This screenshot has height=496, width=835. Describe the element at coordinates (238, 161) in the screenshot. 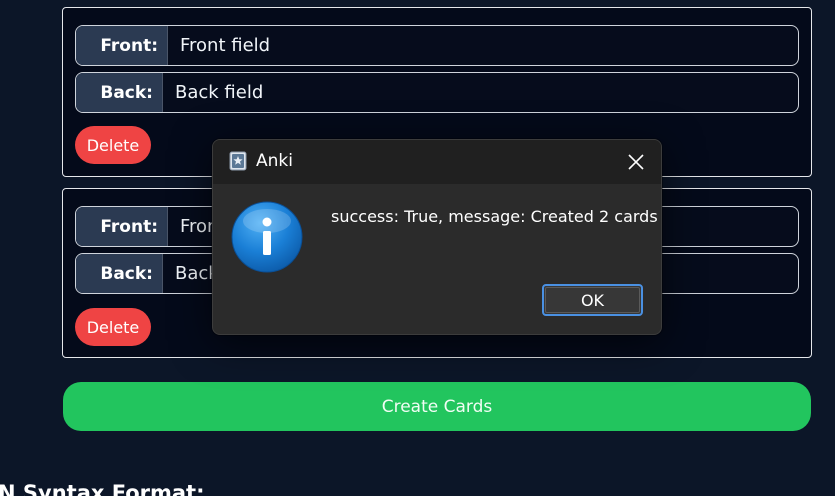

I see `anki-app-icon` at that location.